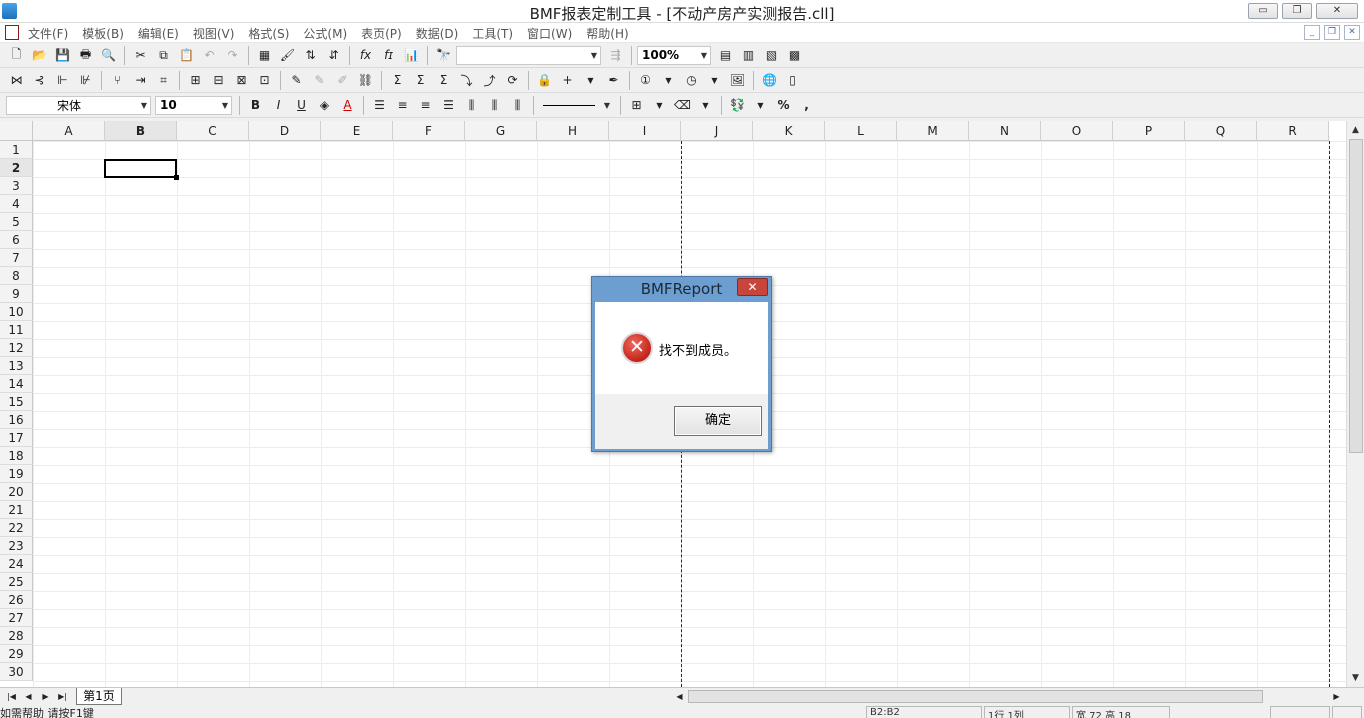  I want to click on column-header: D, so click(285, 131).